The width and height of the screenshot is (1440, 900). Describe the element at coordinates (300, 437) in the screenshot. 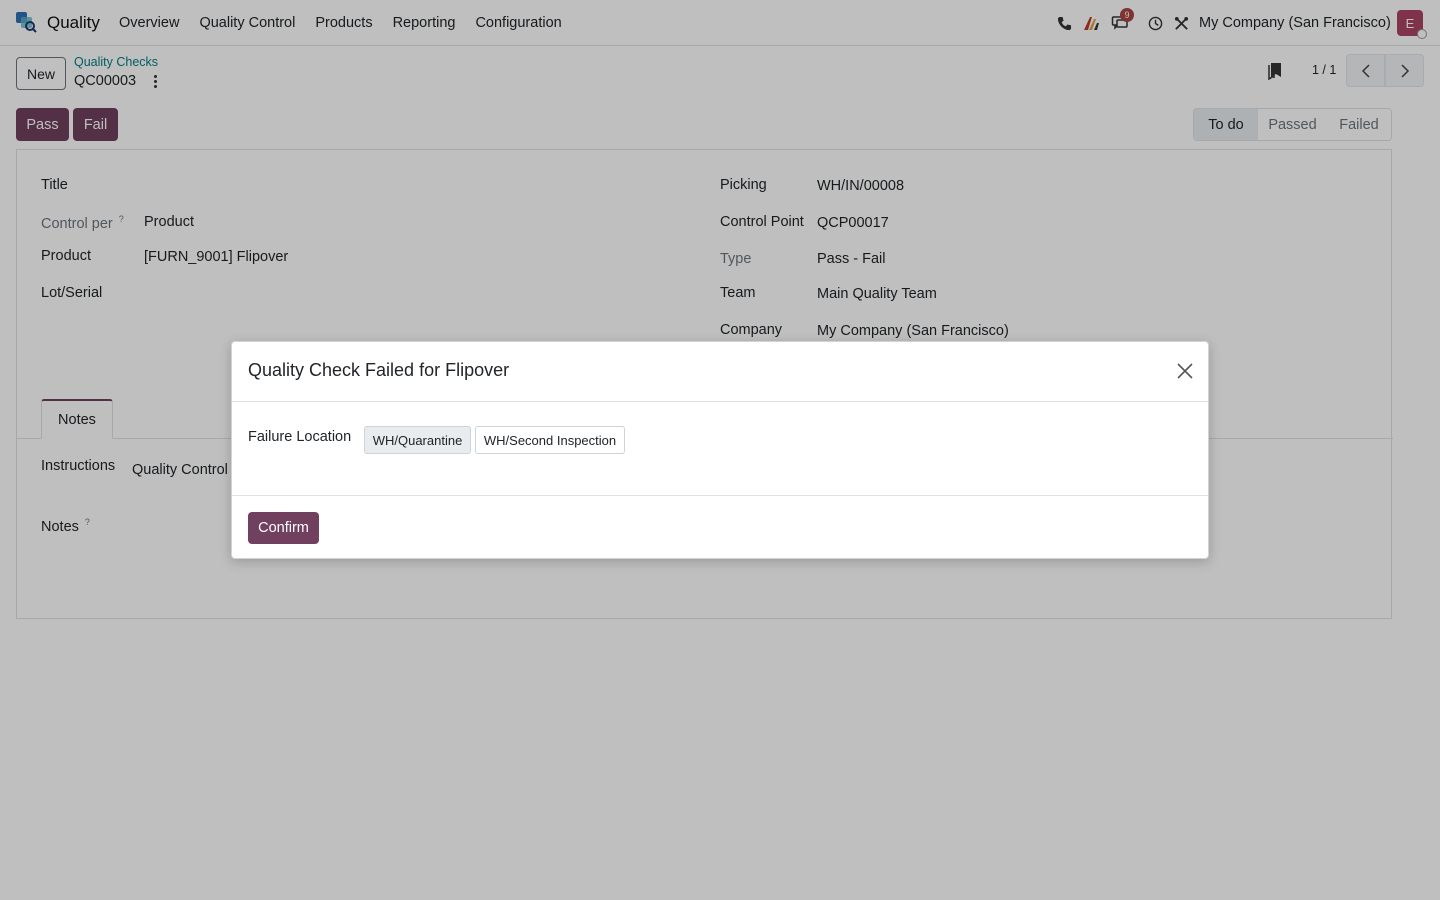

I see `failure-location-label: Failure Location` at that location.